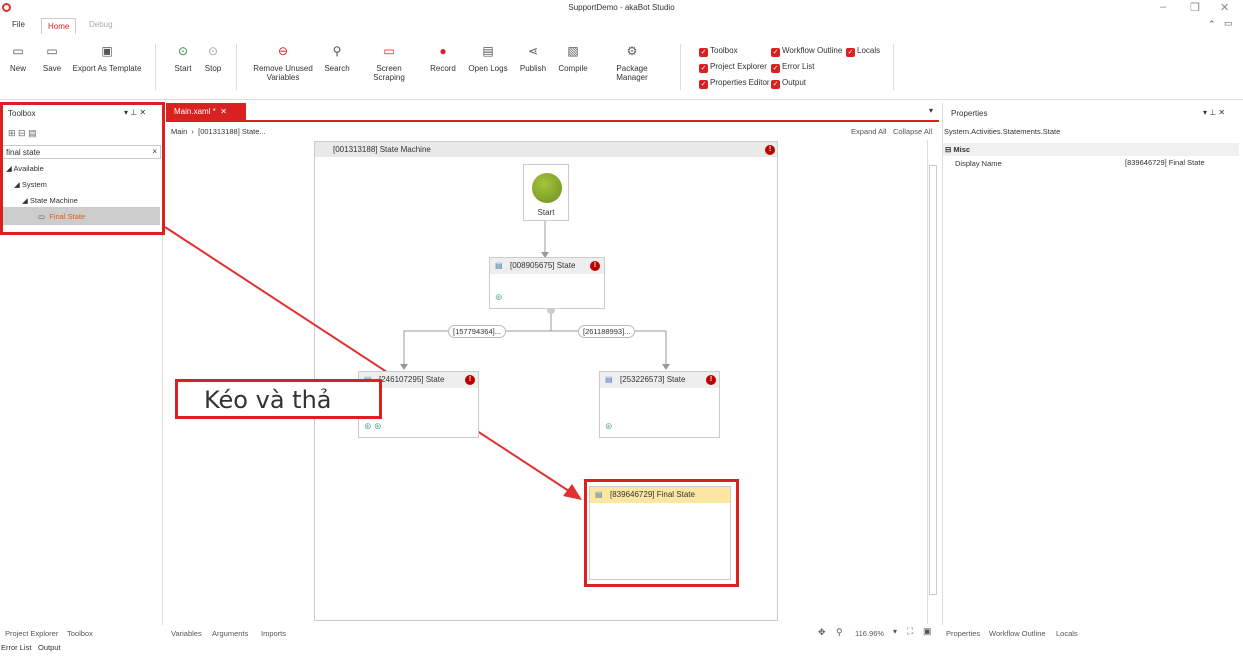  What do you see at coordinates (969, 113) in the screenshot?
I see `properties-title: Properties` at bounding box center [969, 113].